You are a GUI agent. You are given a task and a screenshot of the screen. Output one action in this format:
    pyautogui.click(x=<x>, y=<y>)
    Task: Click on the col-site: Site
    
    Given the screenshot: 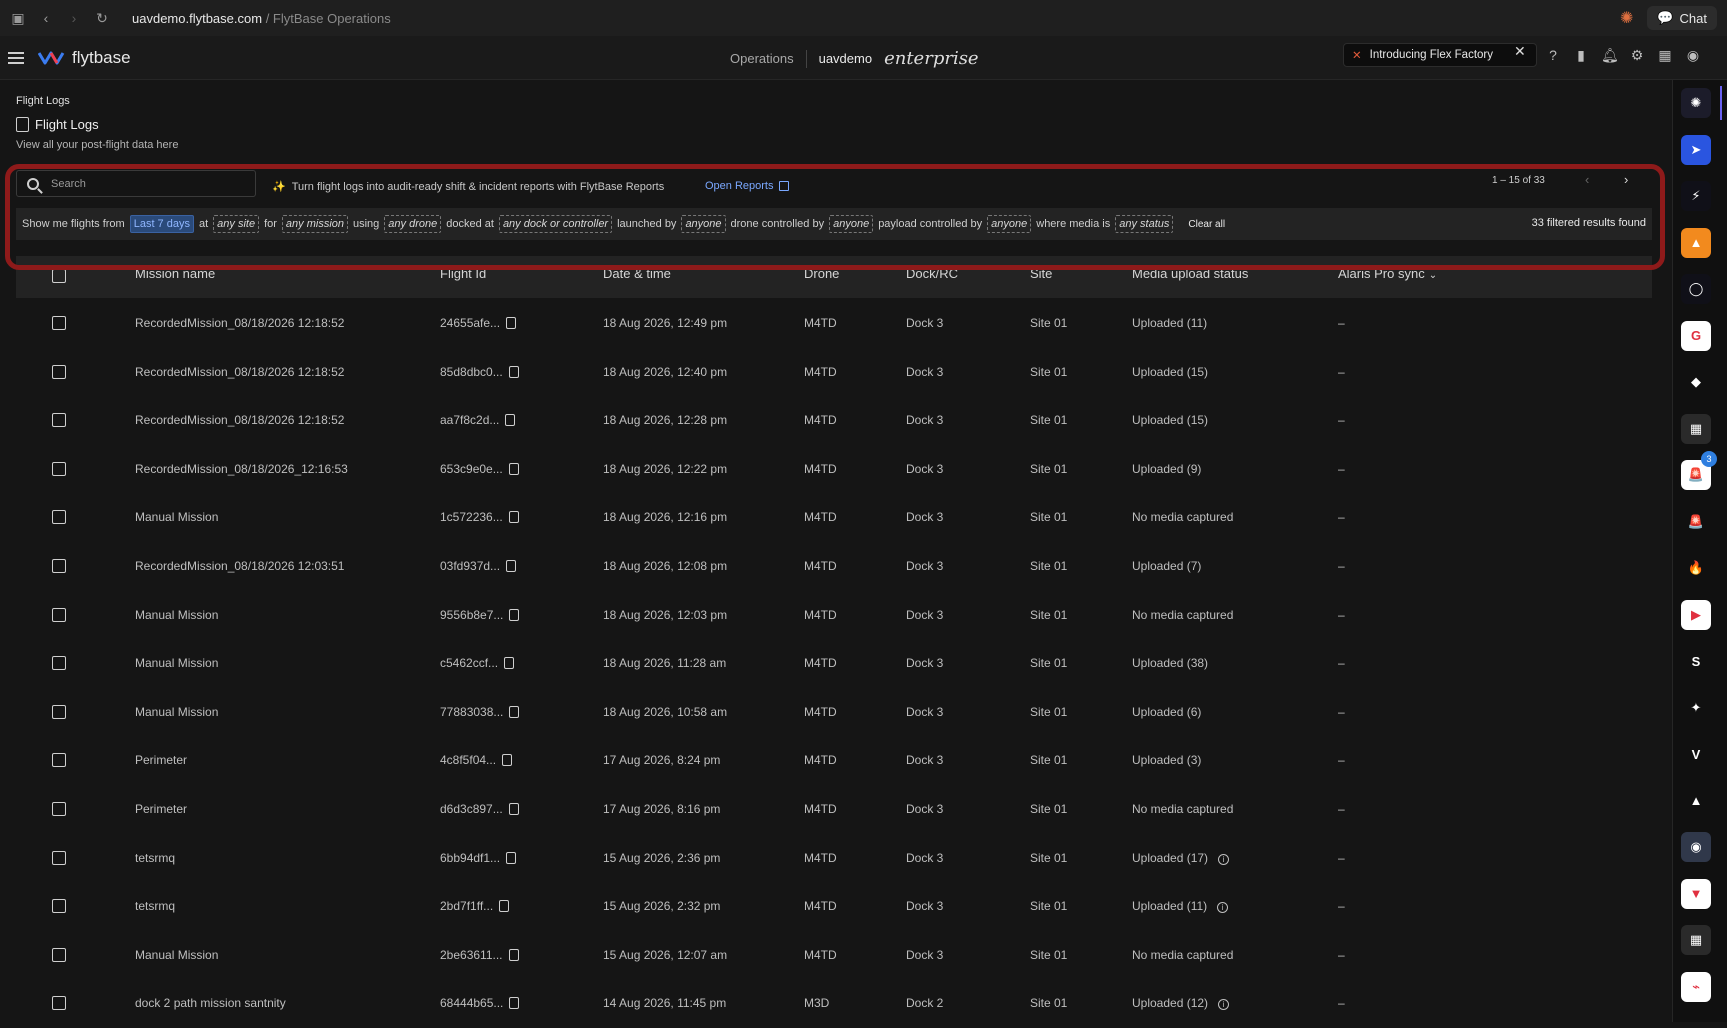 What is the action you would take?
    pyautogui.click(x=1041, y=273)
    